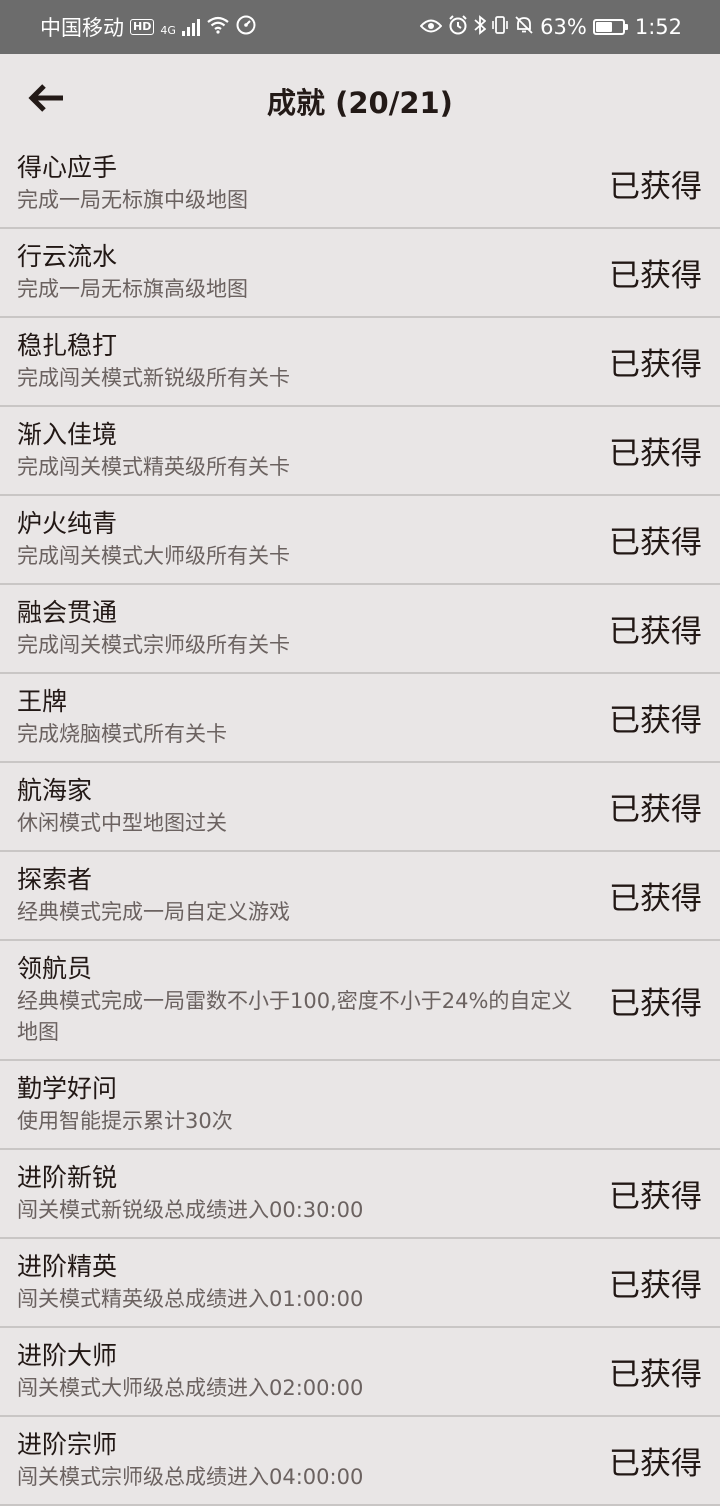  What do you see at coordinates (312, 628) in the screenshot?
I see `achievement-text: 融会贯通 完成闯关模式宗师级所有关卡` at bounding box center [312, 628].